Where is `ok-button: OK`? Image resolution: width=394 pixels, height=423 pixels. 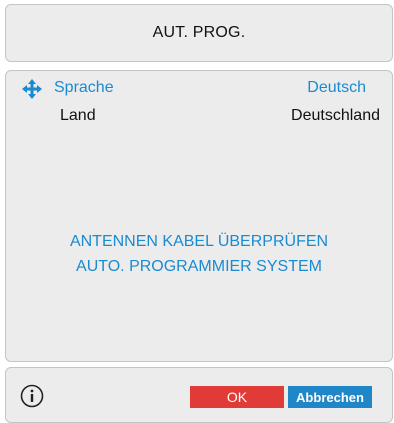
ok-button: OK is located at coordinates (237, 397).